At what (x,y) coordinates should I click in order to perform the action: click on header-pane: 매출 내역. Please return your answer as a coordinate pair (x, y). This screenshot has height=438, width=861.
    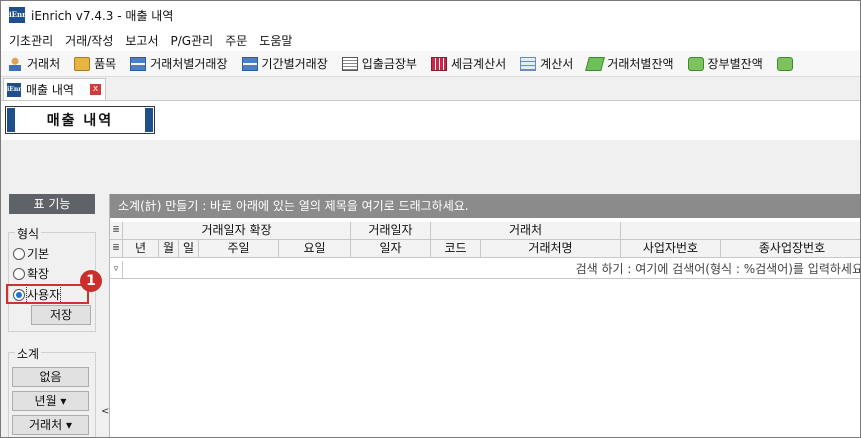
    Looking at the image, I should click on (430, 120).